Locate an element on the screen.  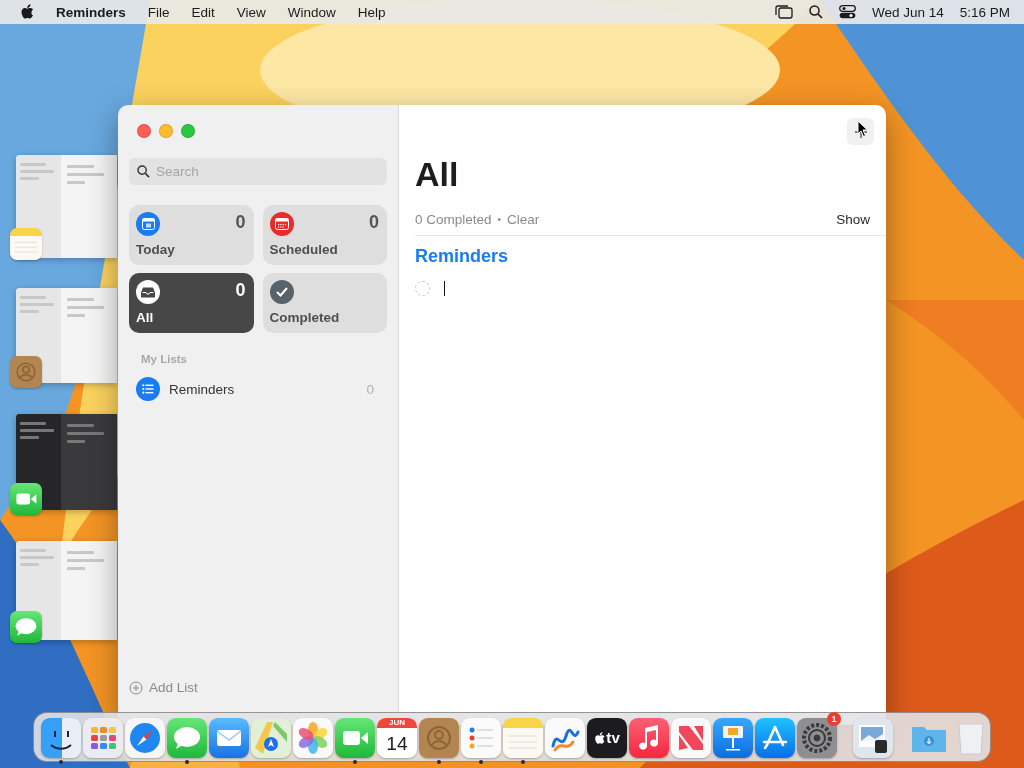
search-field: Search is located at coordinates (258, 171).